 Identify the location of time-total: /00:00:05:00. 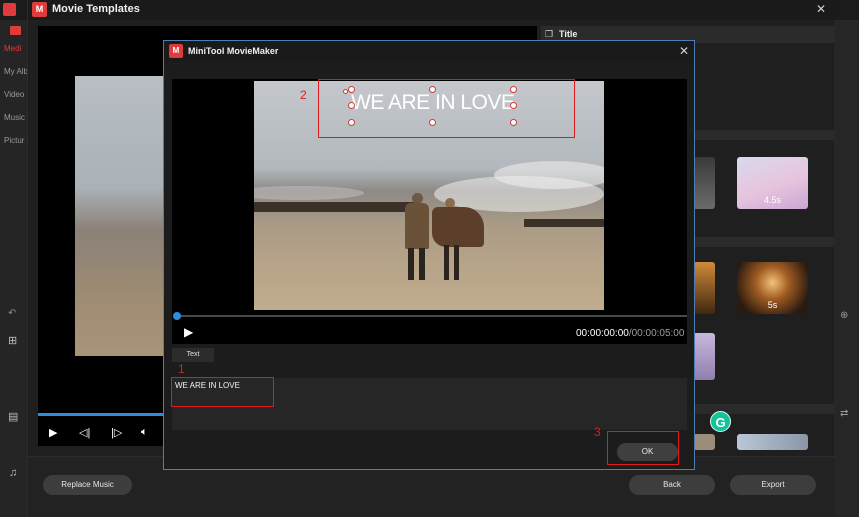
(656, 333).